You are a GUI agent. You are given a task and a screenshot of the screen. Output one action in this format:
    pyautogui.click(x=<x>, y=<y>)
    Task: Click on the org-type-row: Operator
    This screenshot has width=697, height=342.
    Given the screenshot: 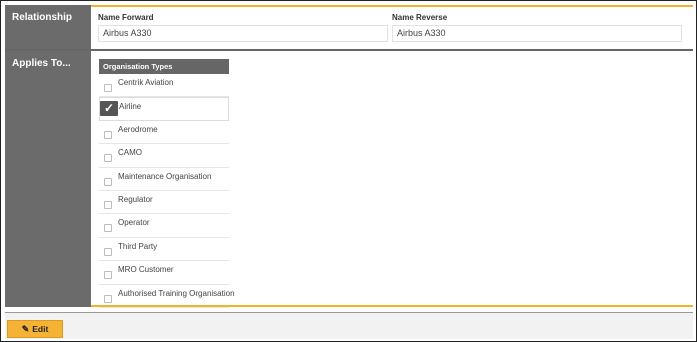 What is the action you would take?
    pyautogui.click(x=164, y=226)
    